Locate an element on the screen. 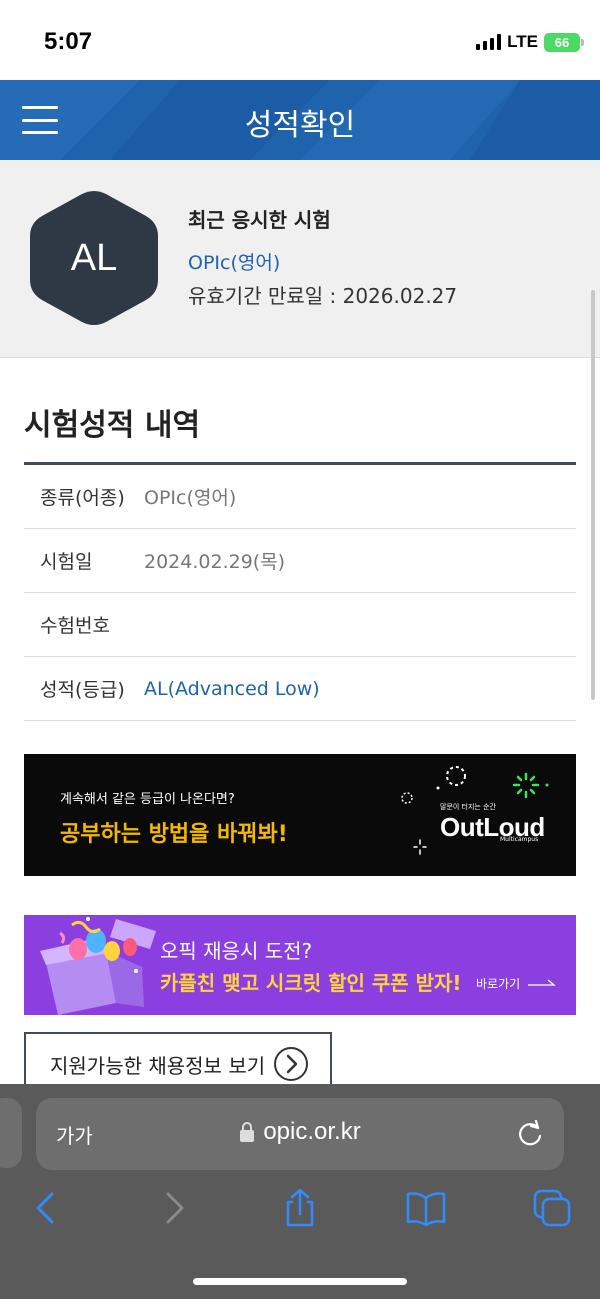 The width and height of the screenshot is (600, 1299). address-bar: 가가 opic.or.kr is located at coordinates (300, 1134).